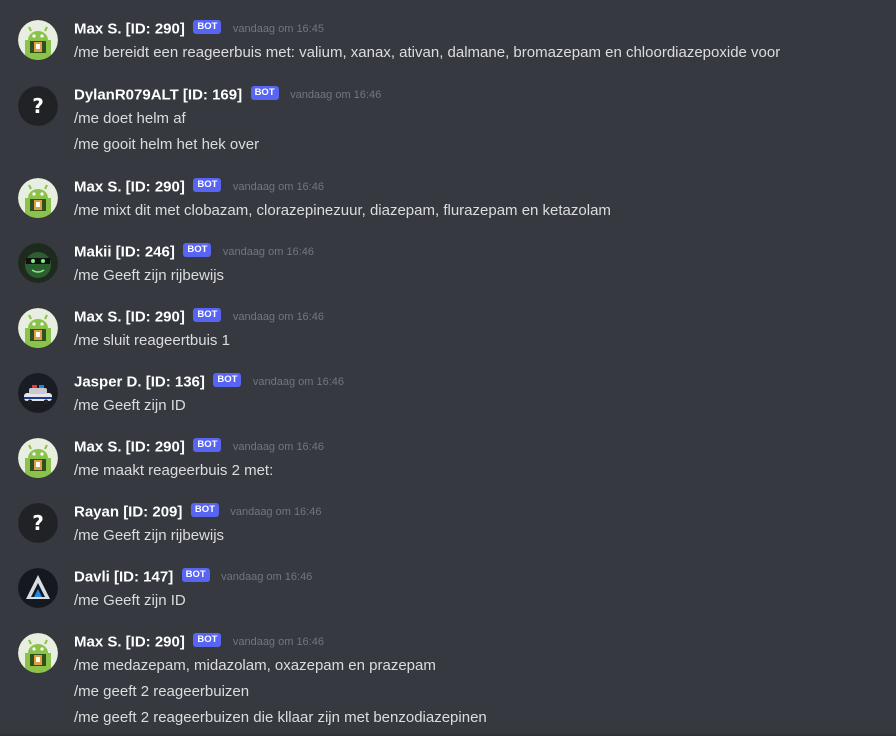 This screenshot has width=896, height=736. Describe the element at coordinates (167, 144) in the screenshot. I see `message-text: /me gooit helm het hek over` at that location.